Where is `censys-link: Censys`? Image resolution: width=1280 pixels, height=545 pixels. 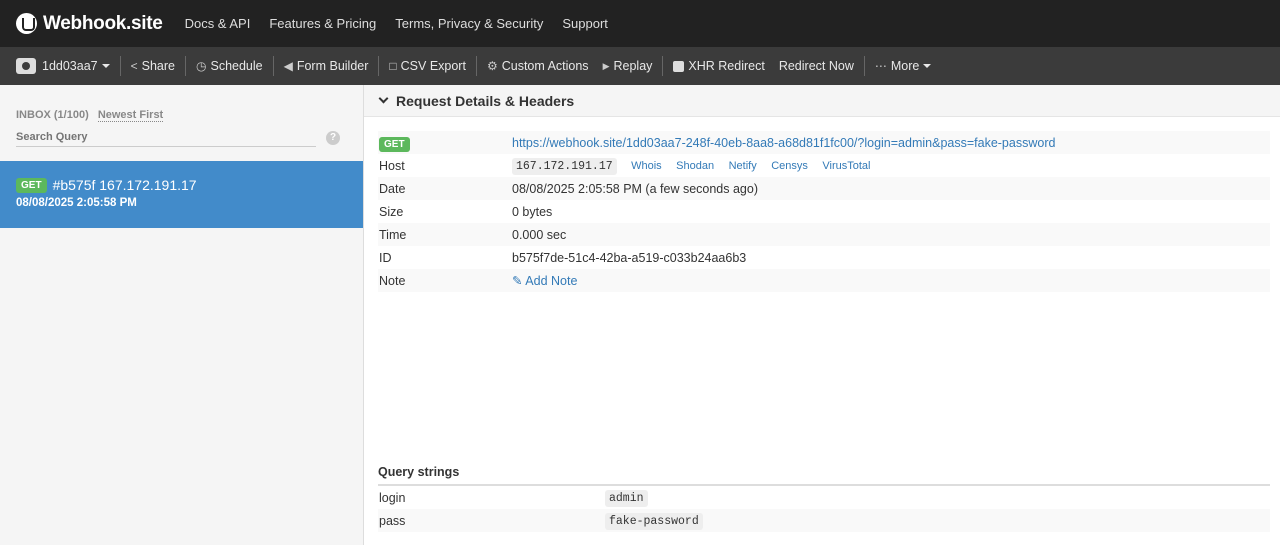
censys-link: Censys is located at coordinates (789, 166).